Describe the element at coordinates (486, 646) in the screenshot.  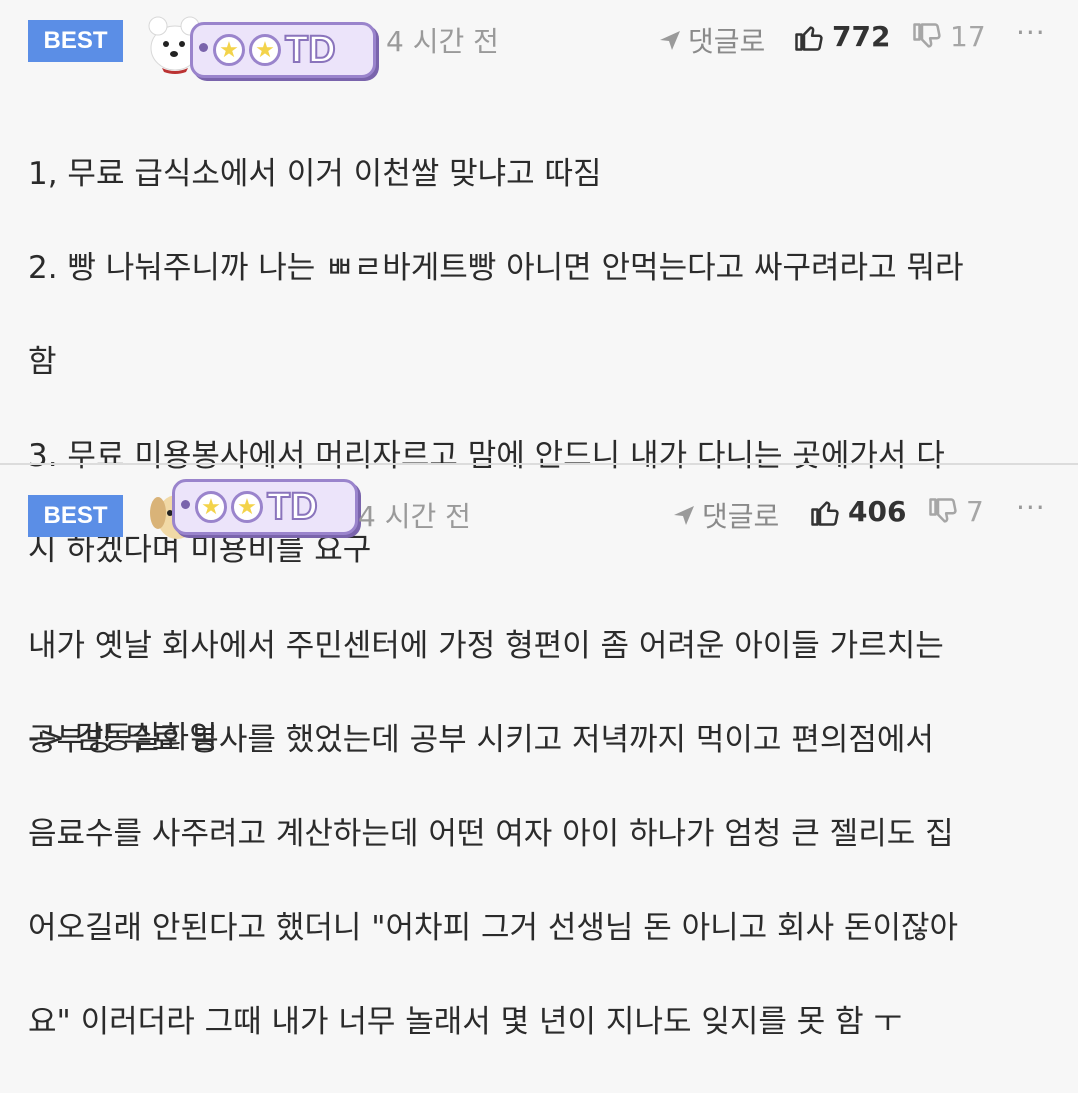
I see `comment-line: 내가 옛날 회사에서 주민센터에 가정 형편이 좀 어려운 아이들 가르치는` at that location.